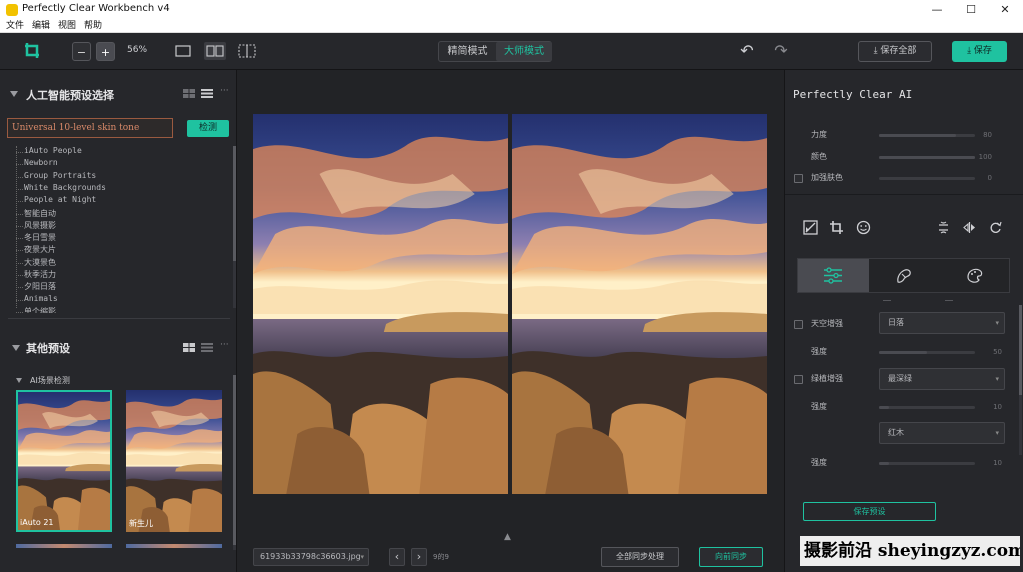  What do you see at coordinates (937, 10) in the screenshot?
I see `minimize-button: —` at bounding box center [937, 10].